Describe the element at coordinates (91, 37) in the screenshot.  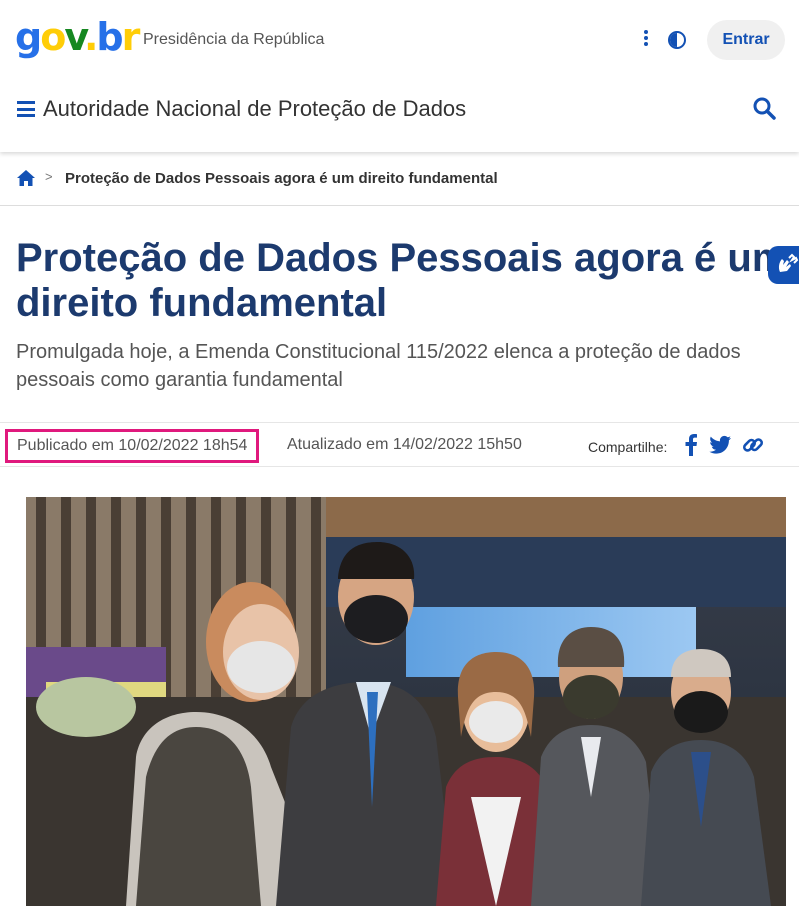
I see `logo-letter: .` at that location.